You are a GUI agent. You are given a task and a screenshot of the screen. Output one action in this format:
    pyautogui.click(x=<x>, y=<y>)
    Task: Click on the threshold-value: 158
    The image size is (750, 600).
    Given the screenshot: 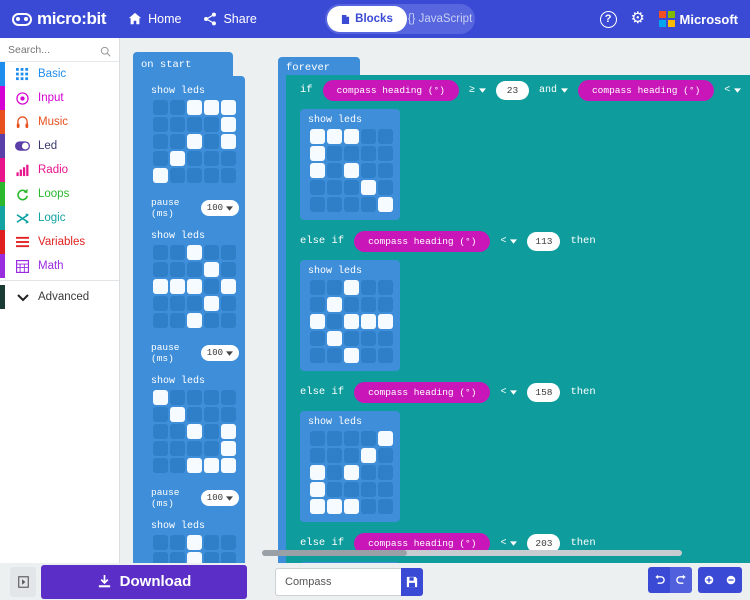 What is the action you would take?
    pyautogui.click(x=544, y=392)
    